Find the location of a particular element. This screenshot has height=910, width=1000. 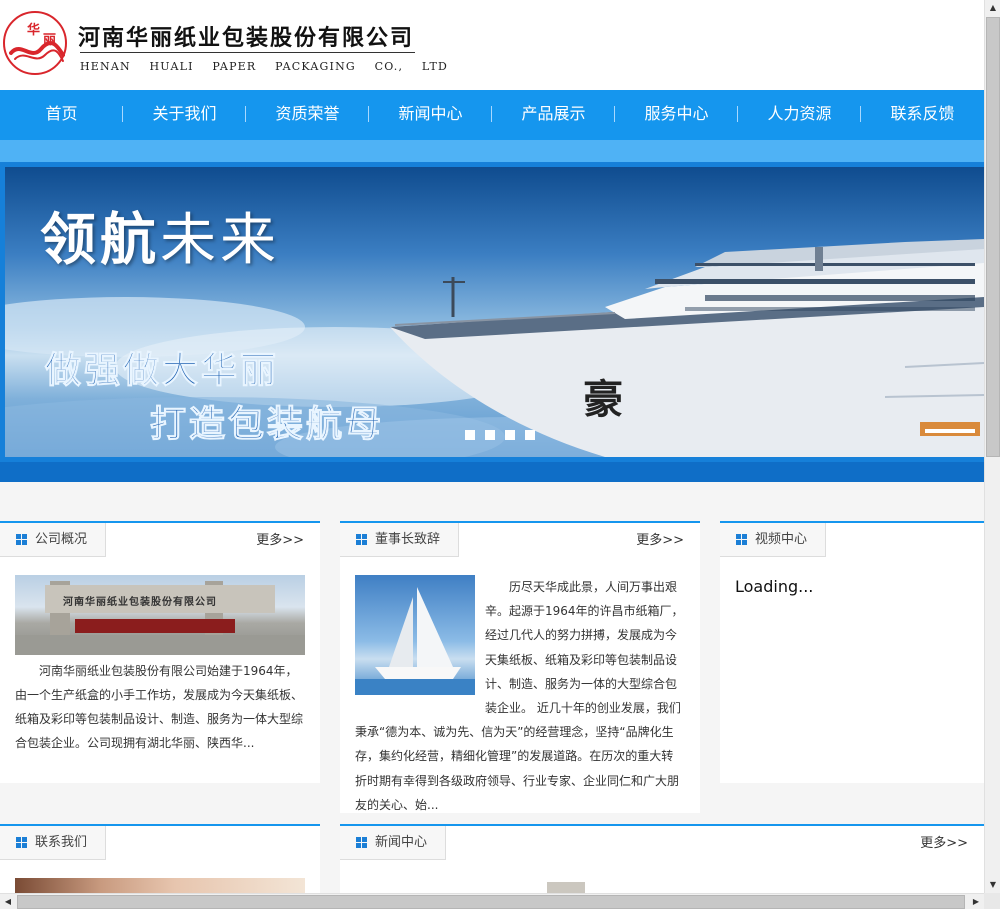

nav-item-home: 首页 is located at coordinates (61, 115).